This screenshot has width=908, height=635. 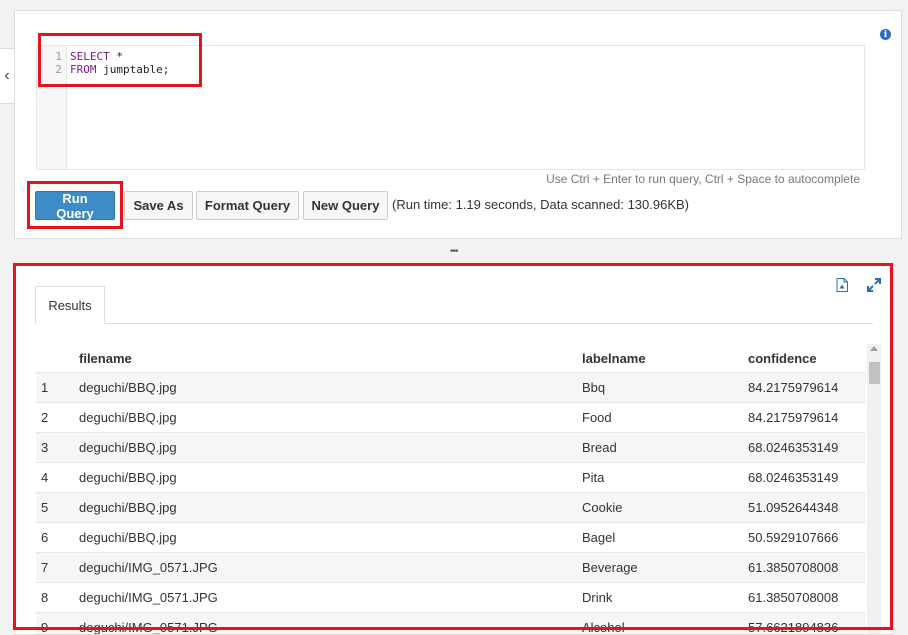 I want to click on table-row: 3 deguchi/BBQ.jpg Bread 68.0246353149, so click(x=451, y=447).